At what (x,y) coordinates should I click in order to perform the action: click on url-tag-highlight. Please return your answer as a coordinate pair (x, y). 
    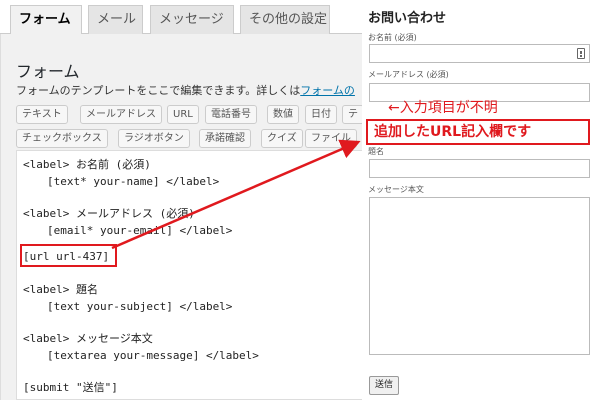
    Looking at the image, I should click on (68, 255).